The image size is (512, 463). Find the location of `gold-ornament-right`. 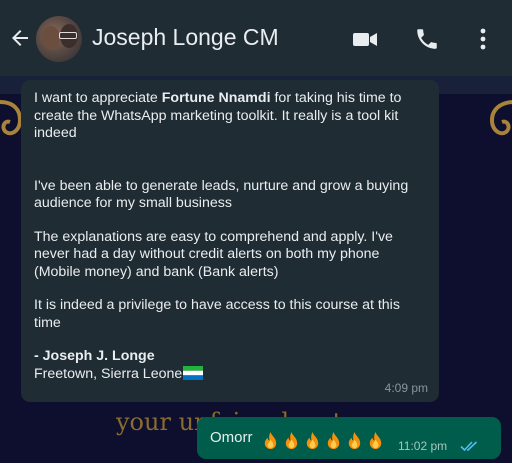

gold-ornament-right is located at coordinates (500, 118).